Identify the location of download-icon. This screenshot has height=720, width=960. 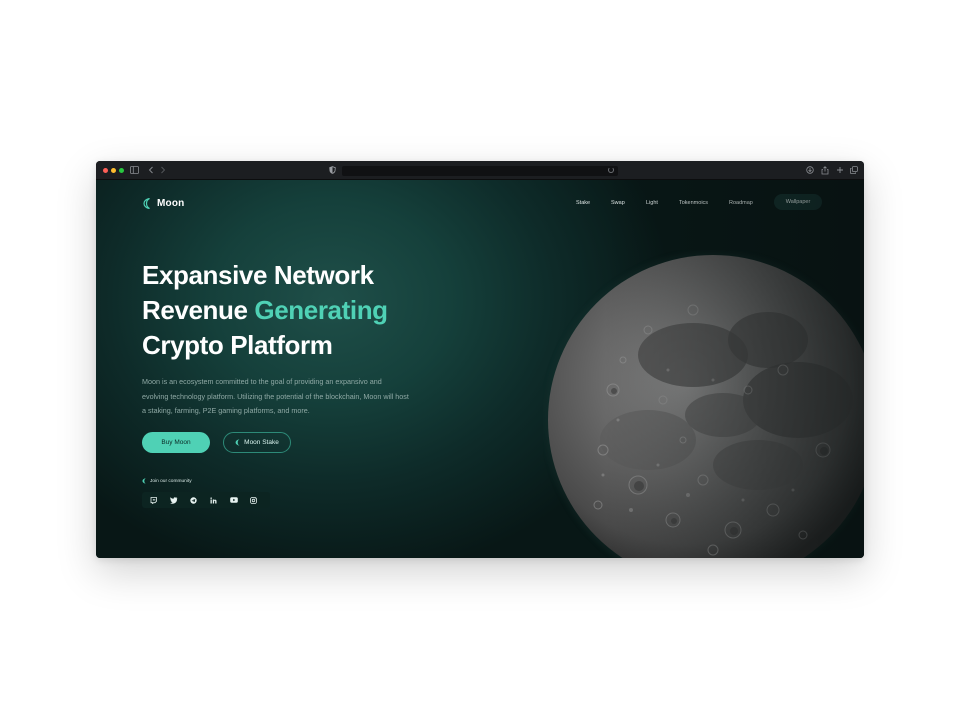
(809, 170).